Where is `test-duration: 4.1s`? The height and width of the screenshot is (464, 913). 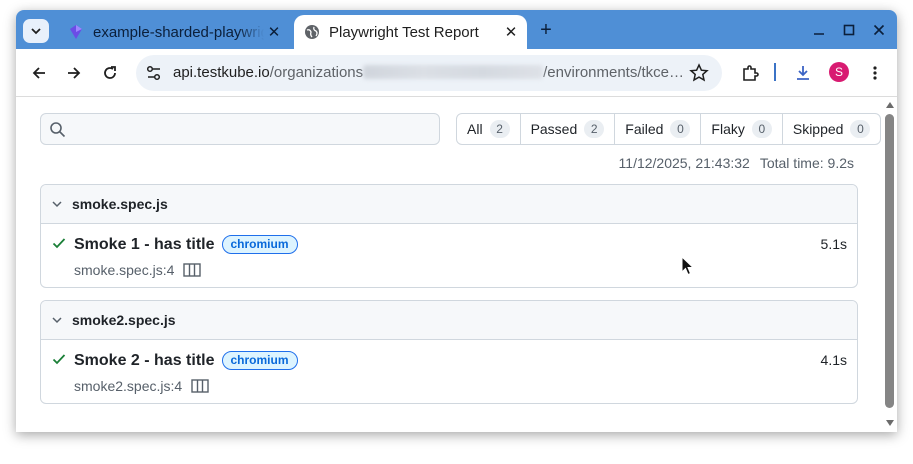 test-duration: 4.1s is located at coordinates (833, 360).